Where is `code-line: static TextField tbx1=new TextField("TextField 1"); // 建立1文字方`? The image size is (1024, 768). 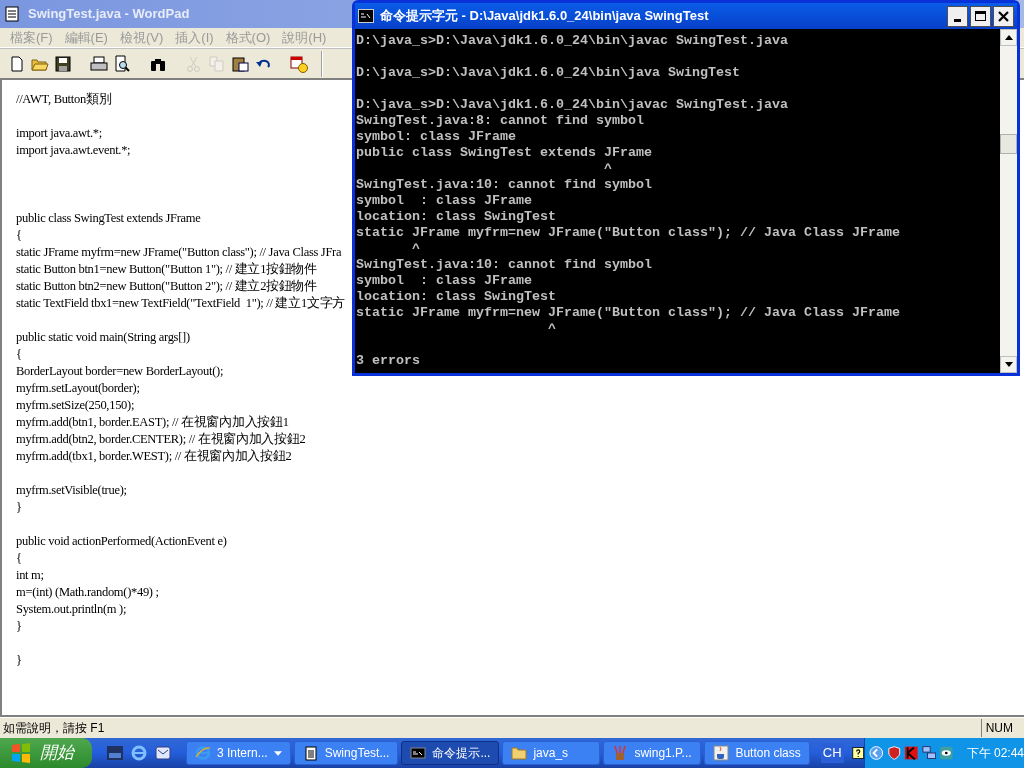 code-line: static TextField tbx1=new TextField("TextField 1"); // 建立1文字方 is located at coordinates (180, 303).